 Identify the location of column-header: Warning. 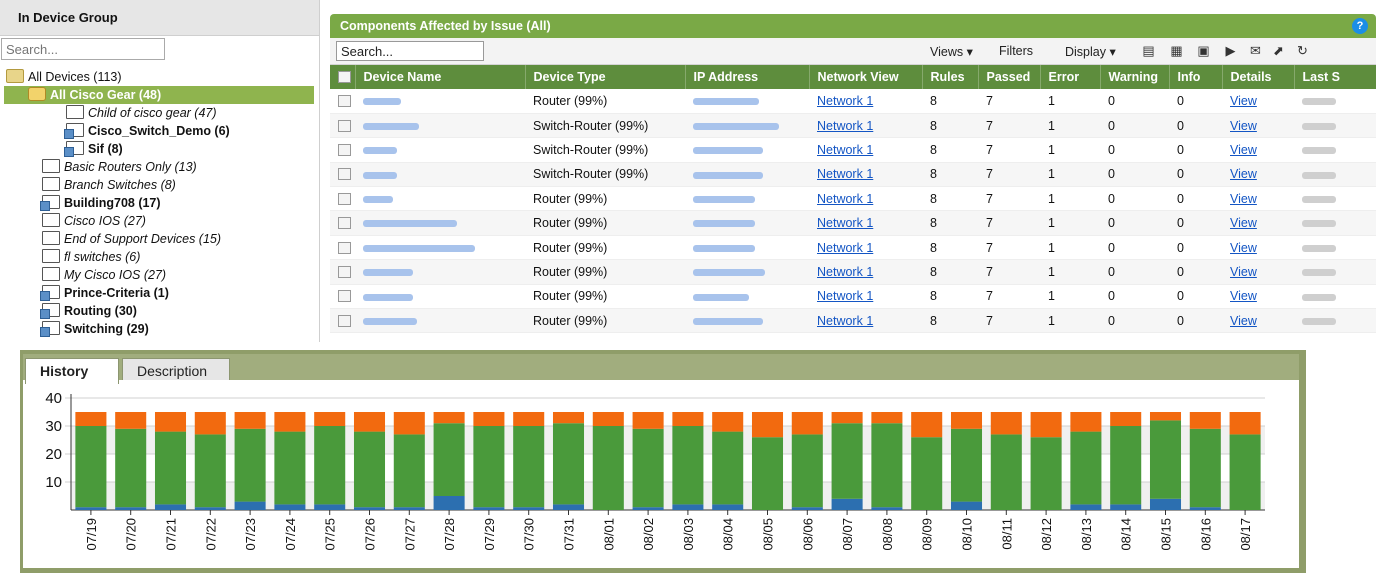
(1135, 77).